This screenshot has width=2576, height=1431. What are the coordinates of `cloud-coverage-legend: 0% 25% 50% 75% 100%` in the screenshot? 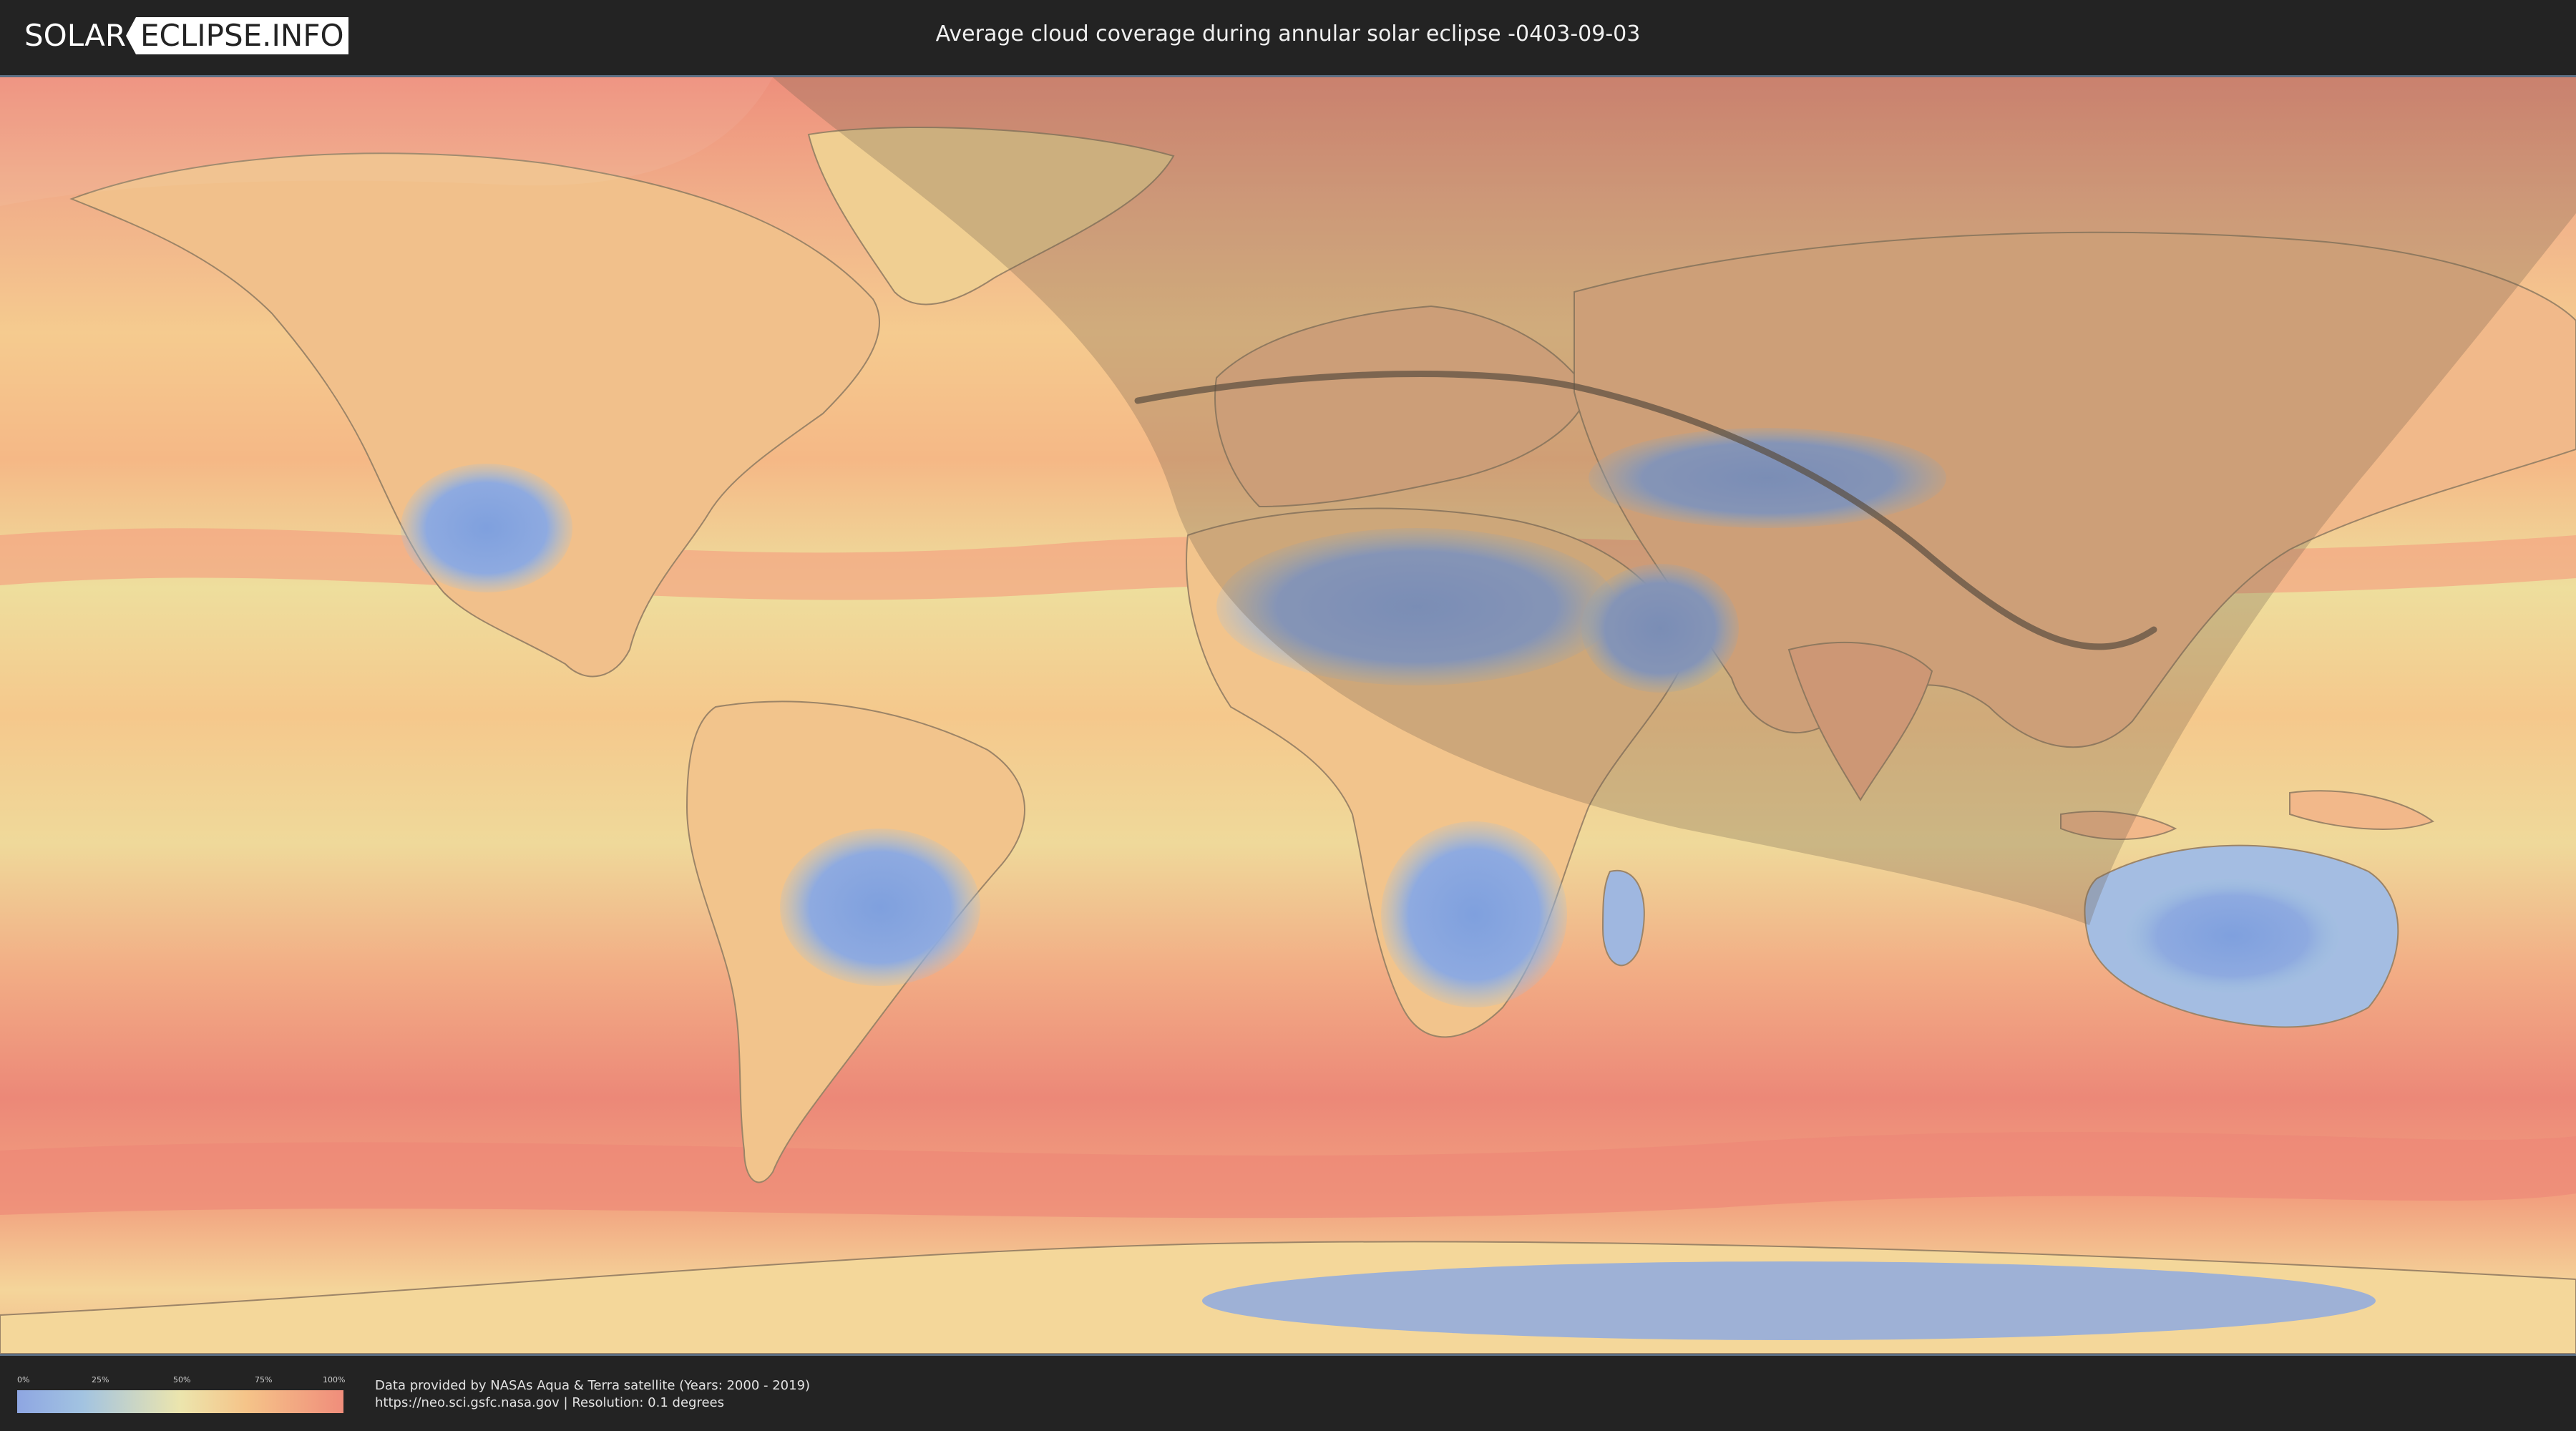 It's located at (181, 1394).